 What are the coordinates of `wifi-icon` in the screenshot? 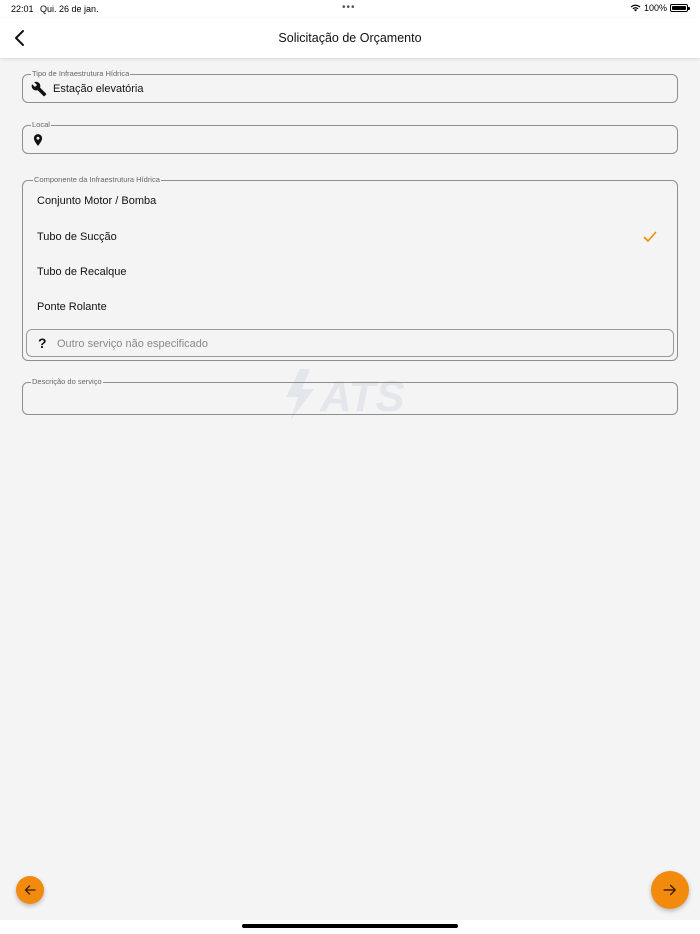 It's located at (635, 8).